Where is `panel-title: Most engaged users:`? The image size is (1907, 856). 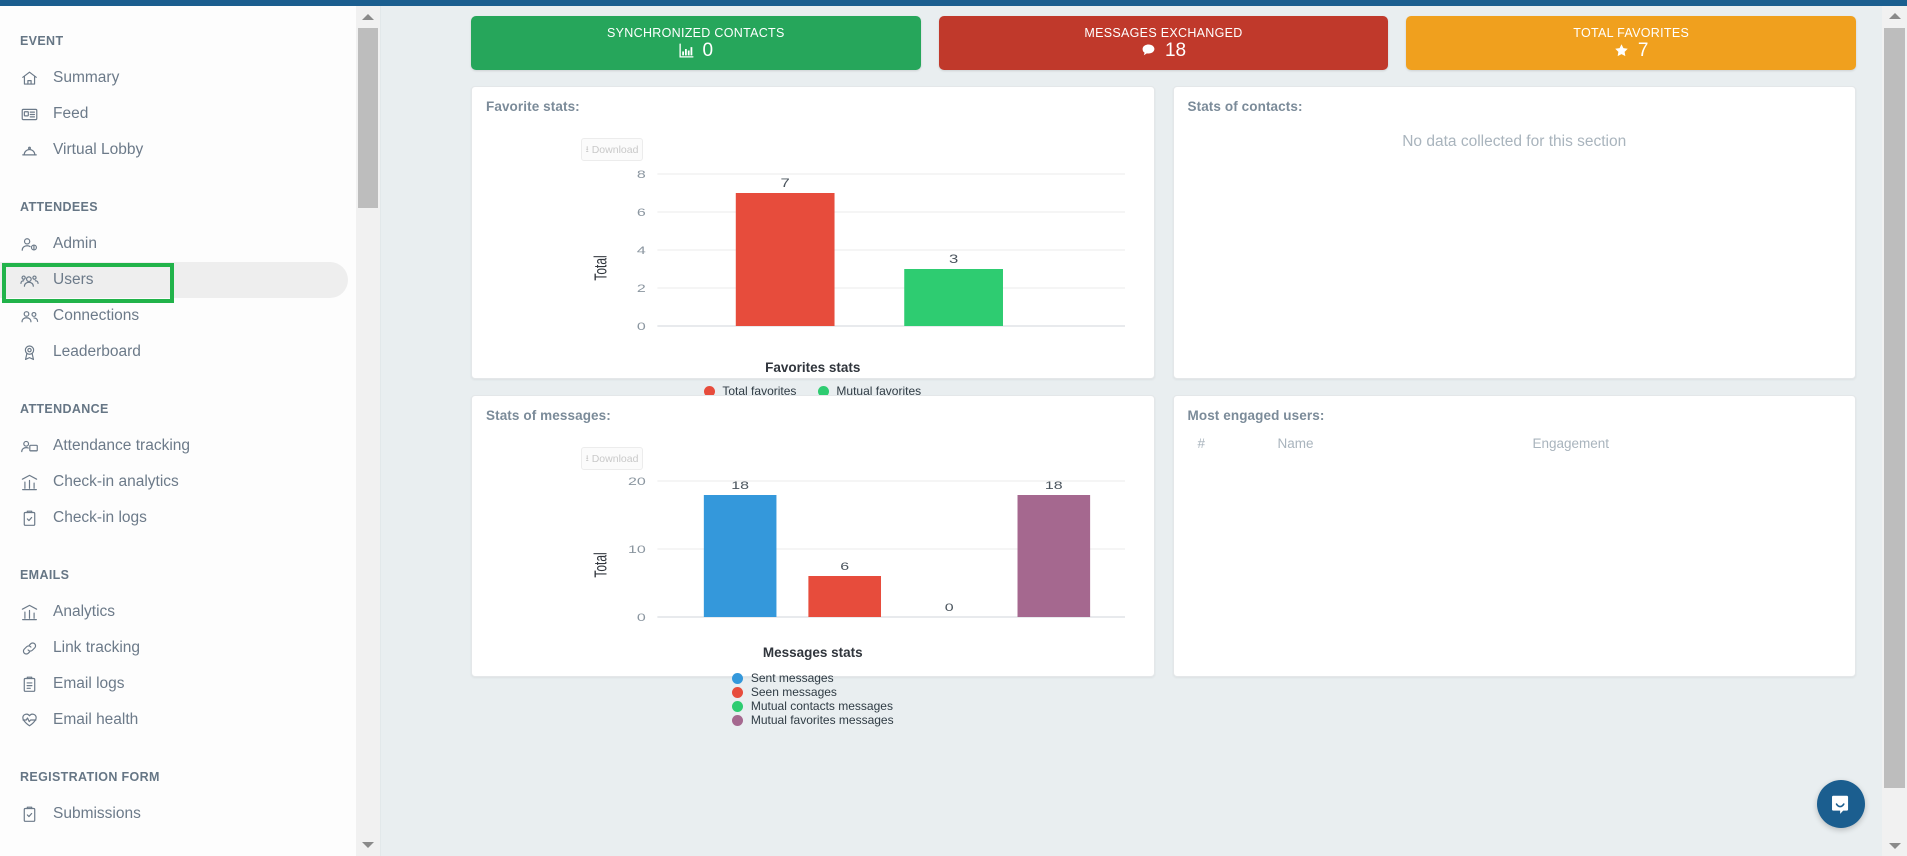
panel-title: Most engaged users: is located at coordinates (1256, 415).